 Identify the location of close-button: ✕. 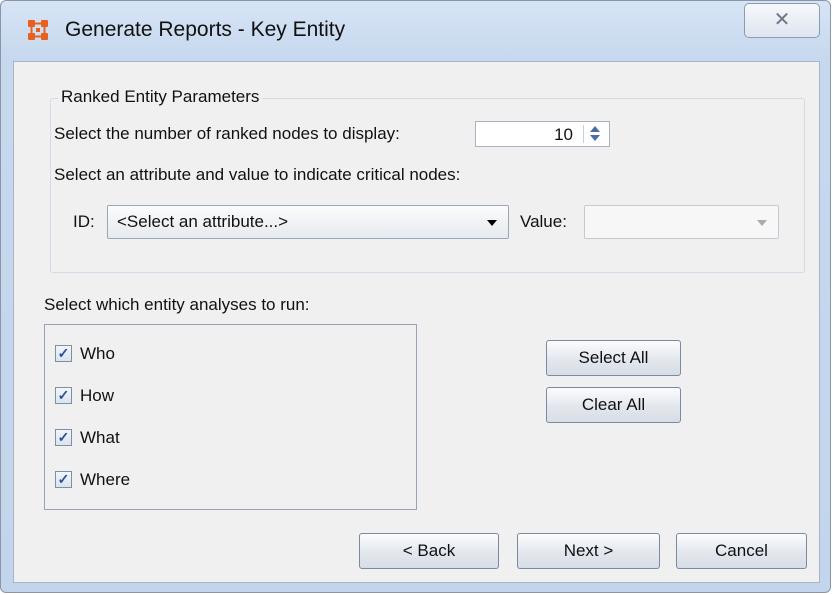
(782, 20).